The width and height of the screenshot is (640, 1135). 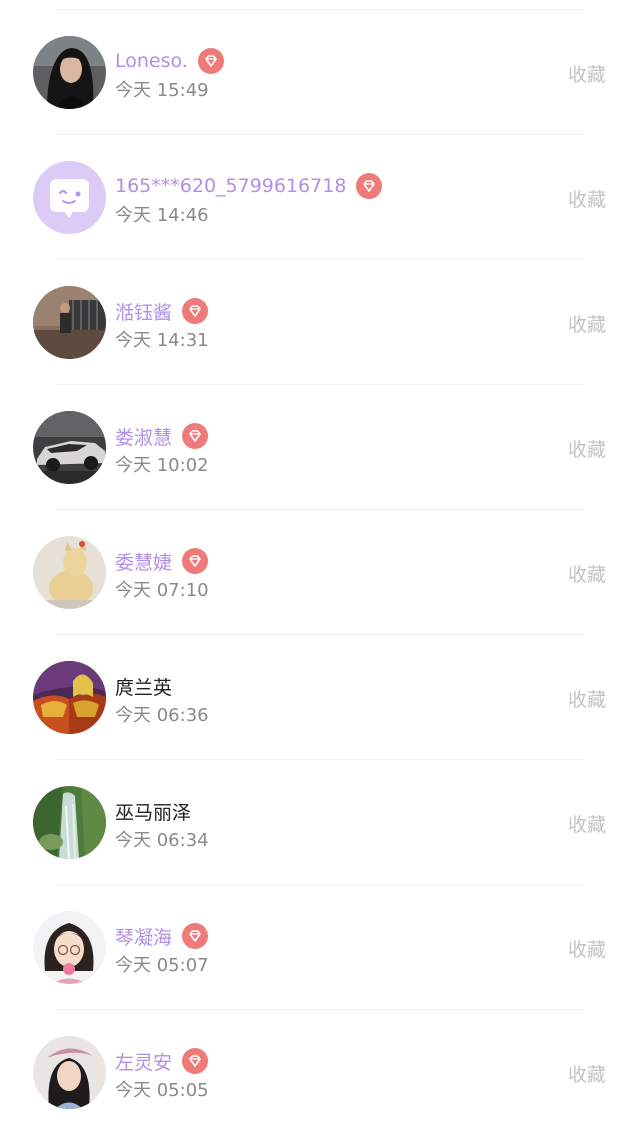 What do you see at coordinates (143, 436) in the screenshot?
I see `user-name: 娄淑慧` at bounding box center [143, 436].